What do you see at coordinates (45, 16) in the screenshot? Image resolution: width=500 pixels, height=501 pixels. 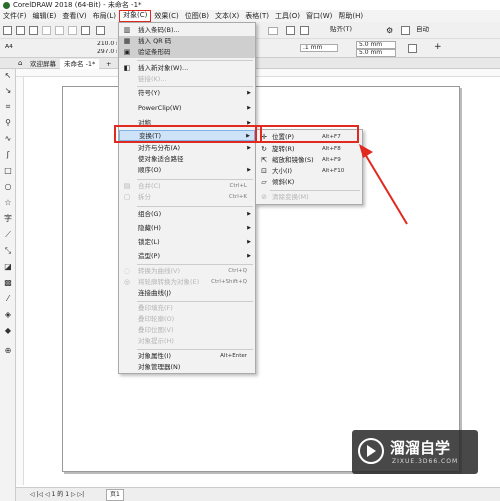 I see `menu-edit: 编辑(E)` at bounding box center [45, 16].